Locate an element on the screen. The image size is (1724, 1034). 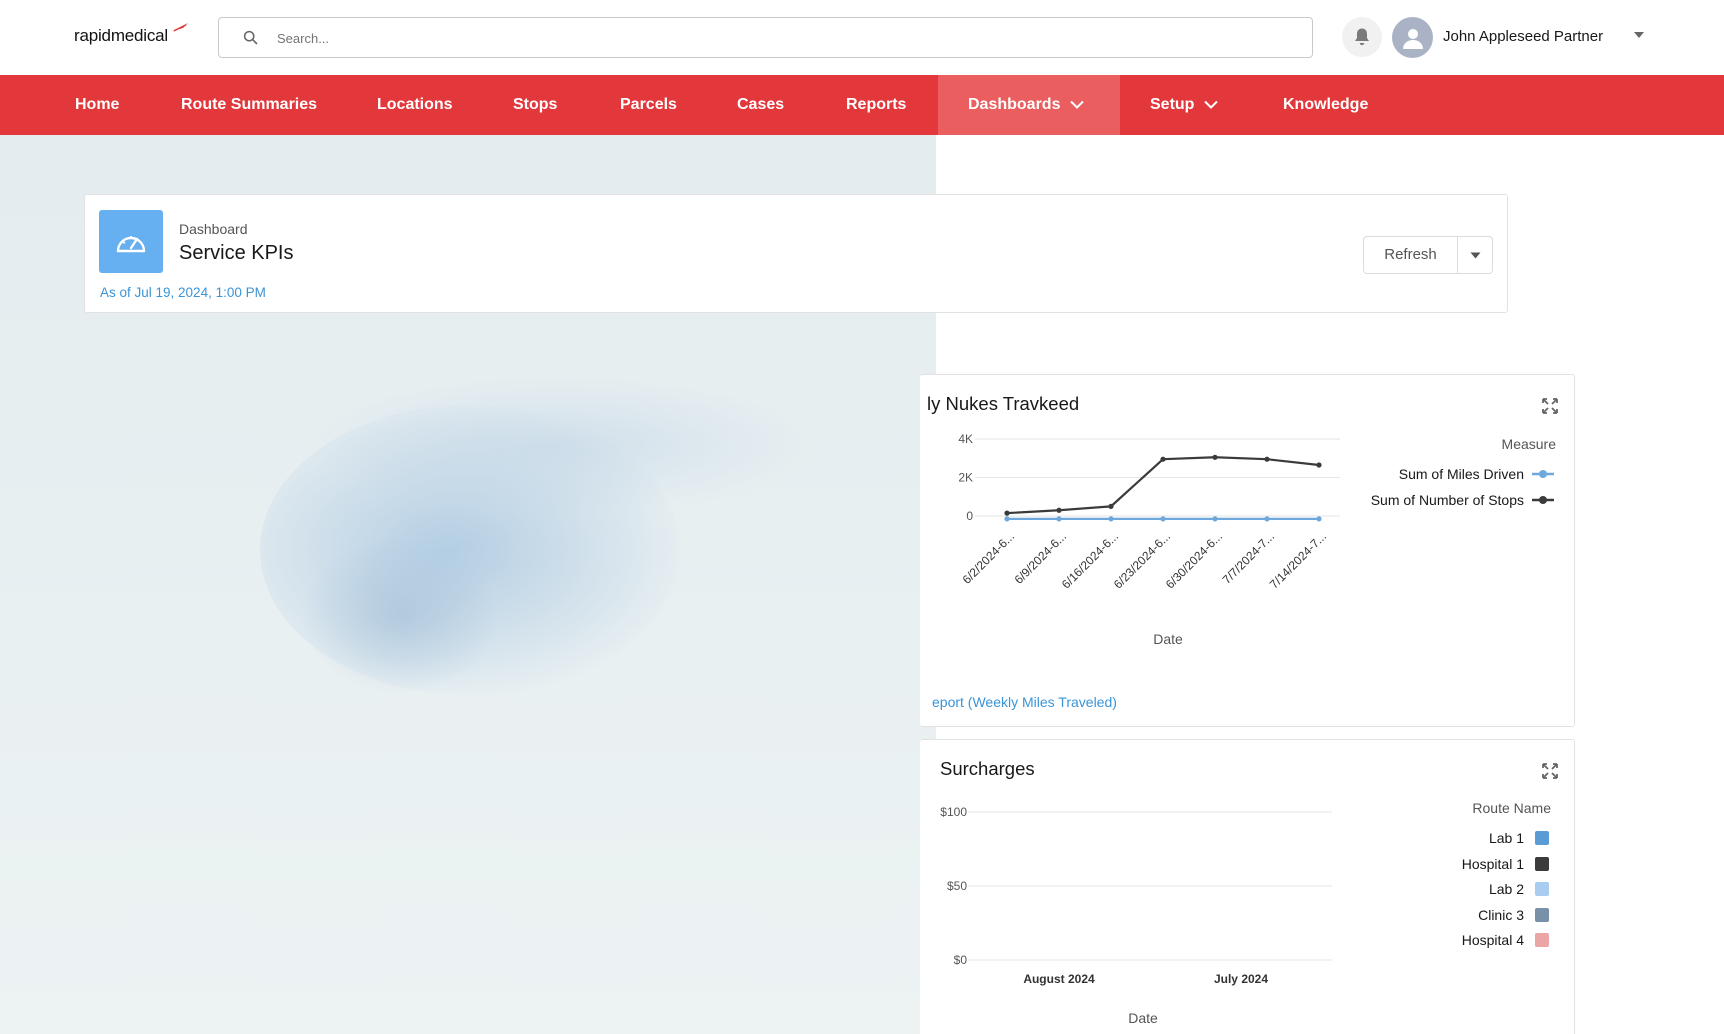
bell-icon is located at coordinates (1362, 37).